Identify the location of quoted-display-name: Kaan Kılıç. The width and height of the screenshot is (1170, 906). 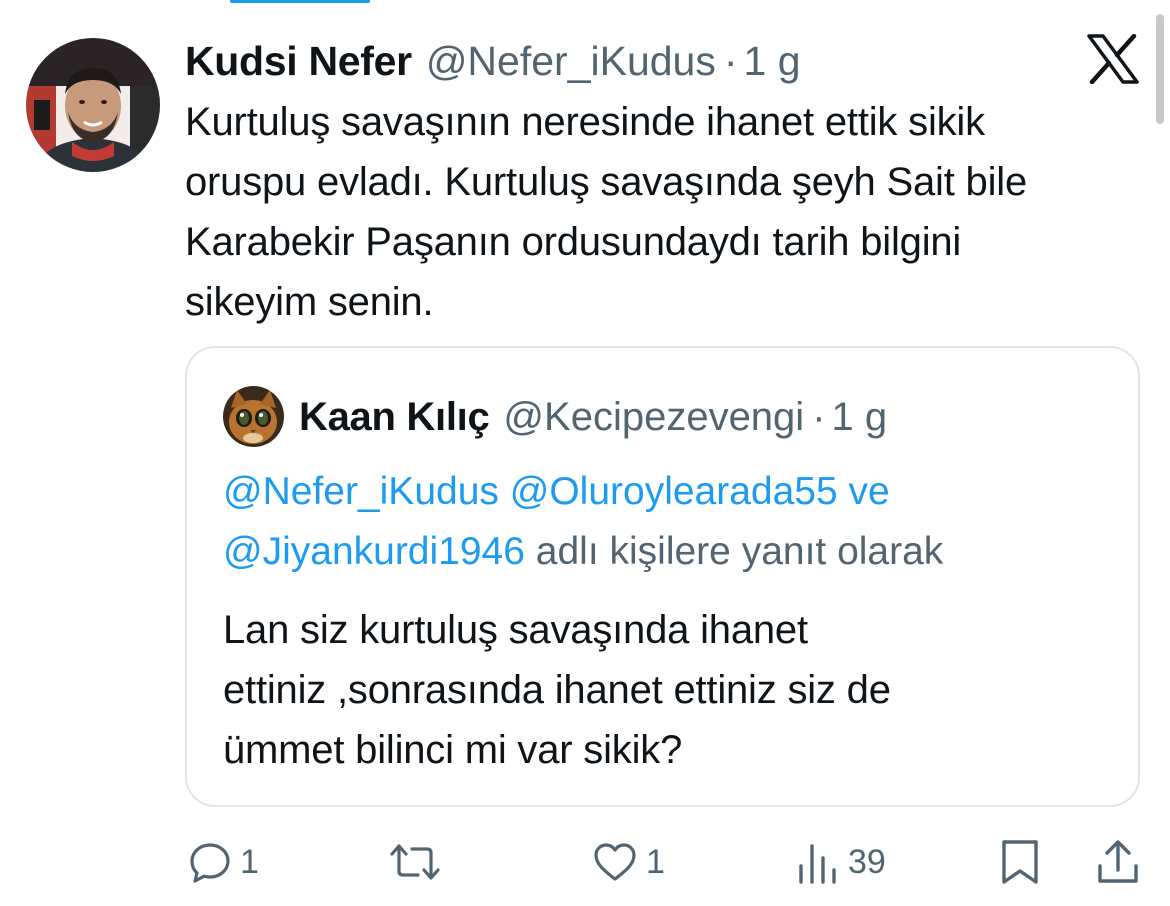
(394, 417).